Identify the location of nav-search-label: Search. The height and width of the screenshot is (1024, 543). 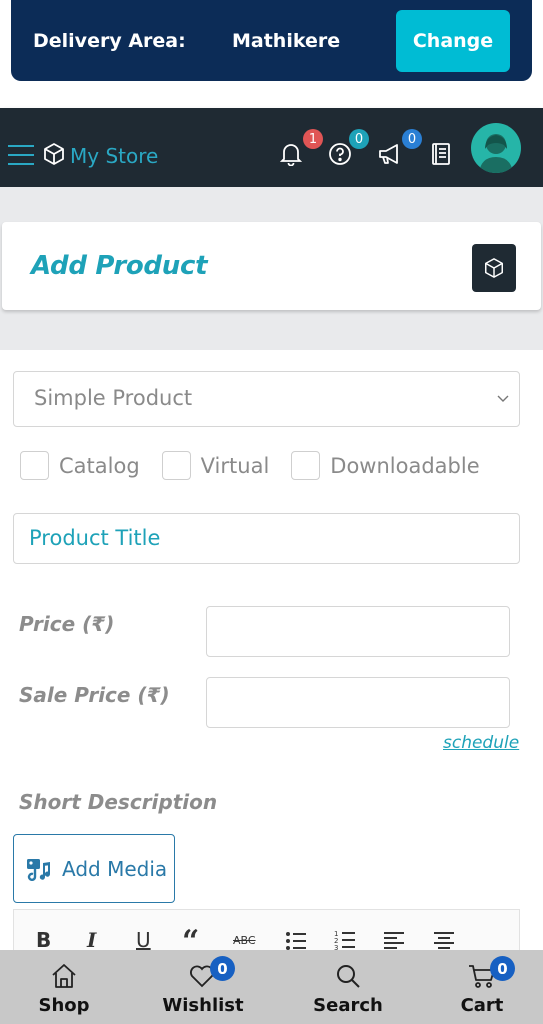
(348, 1005).